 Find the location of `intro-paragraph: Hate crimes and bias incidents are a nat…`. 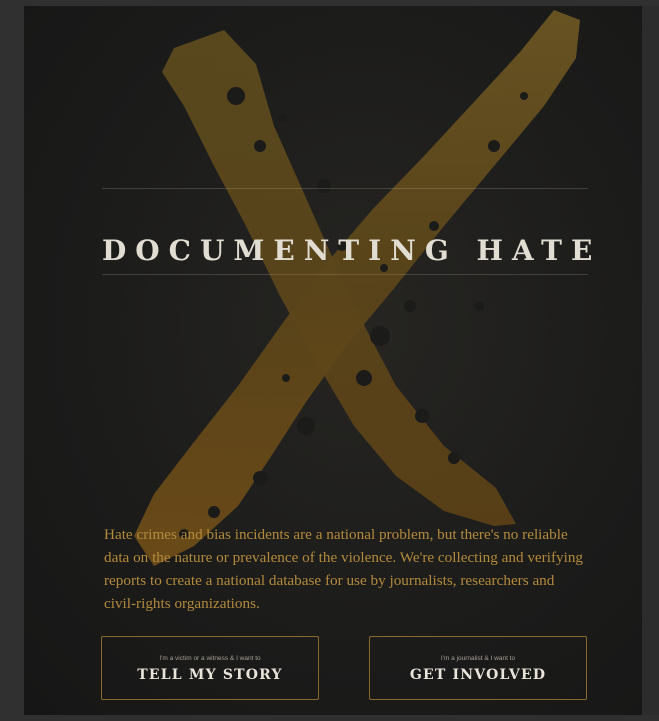

intro-paragraph: Hate crimes and bias incidents are a nat… is located at coordinates (344, 569).